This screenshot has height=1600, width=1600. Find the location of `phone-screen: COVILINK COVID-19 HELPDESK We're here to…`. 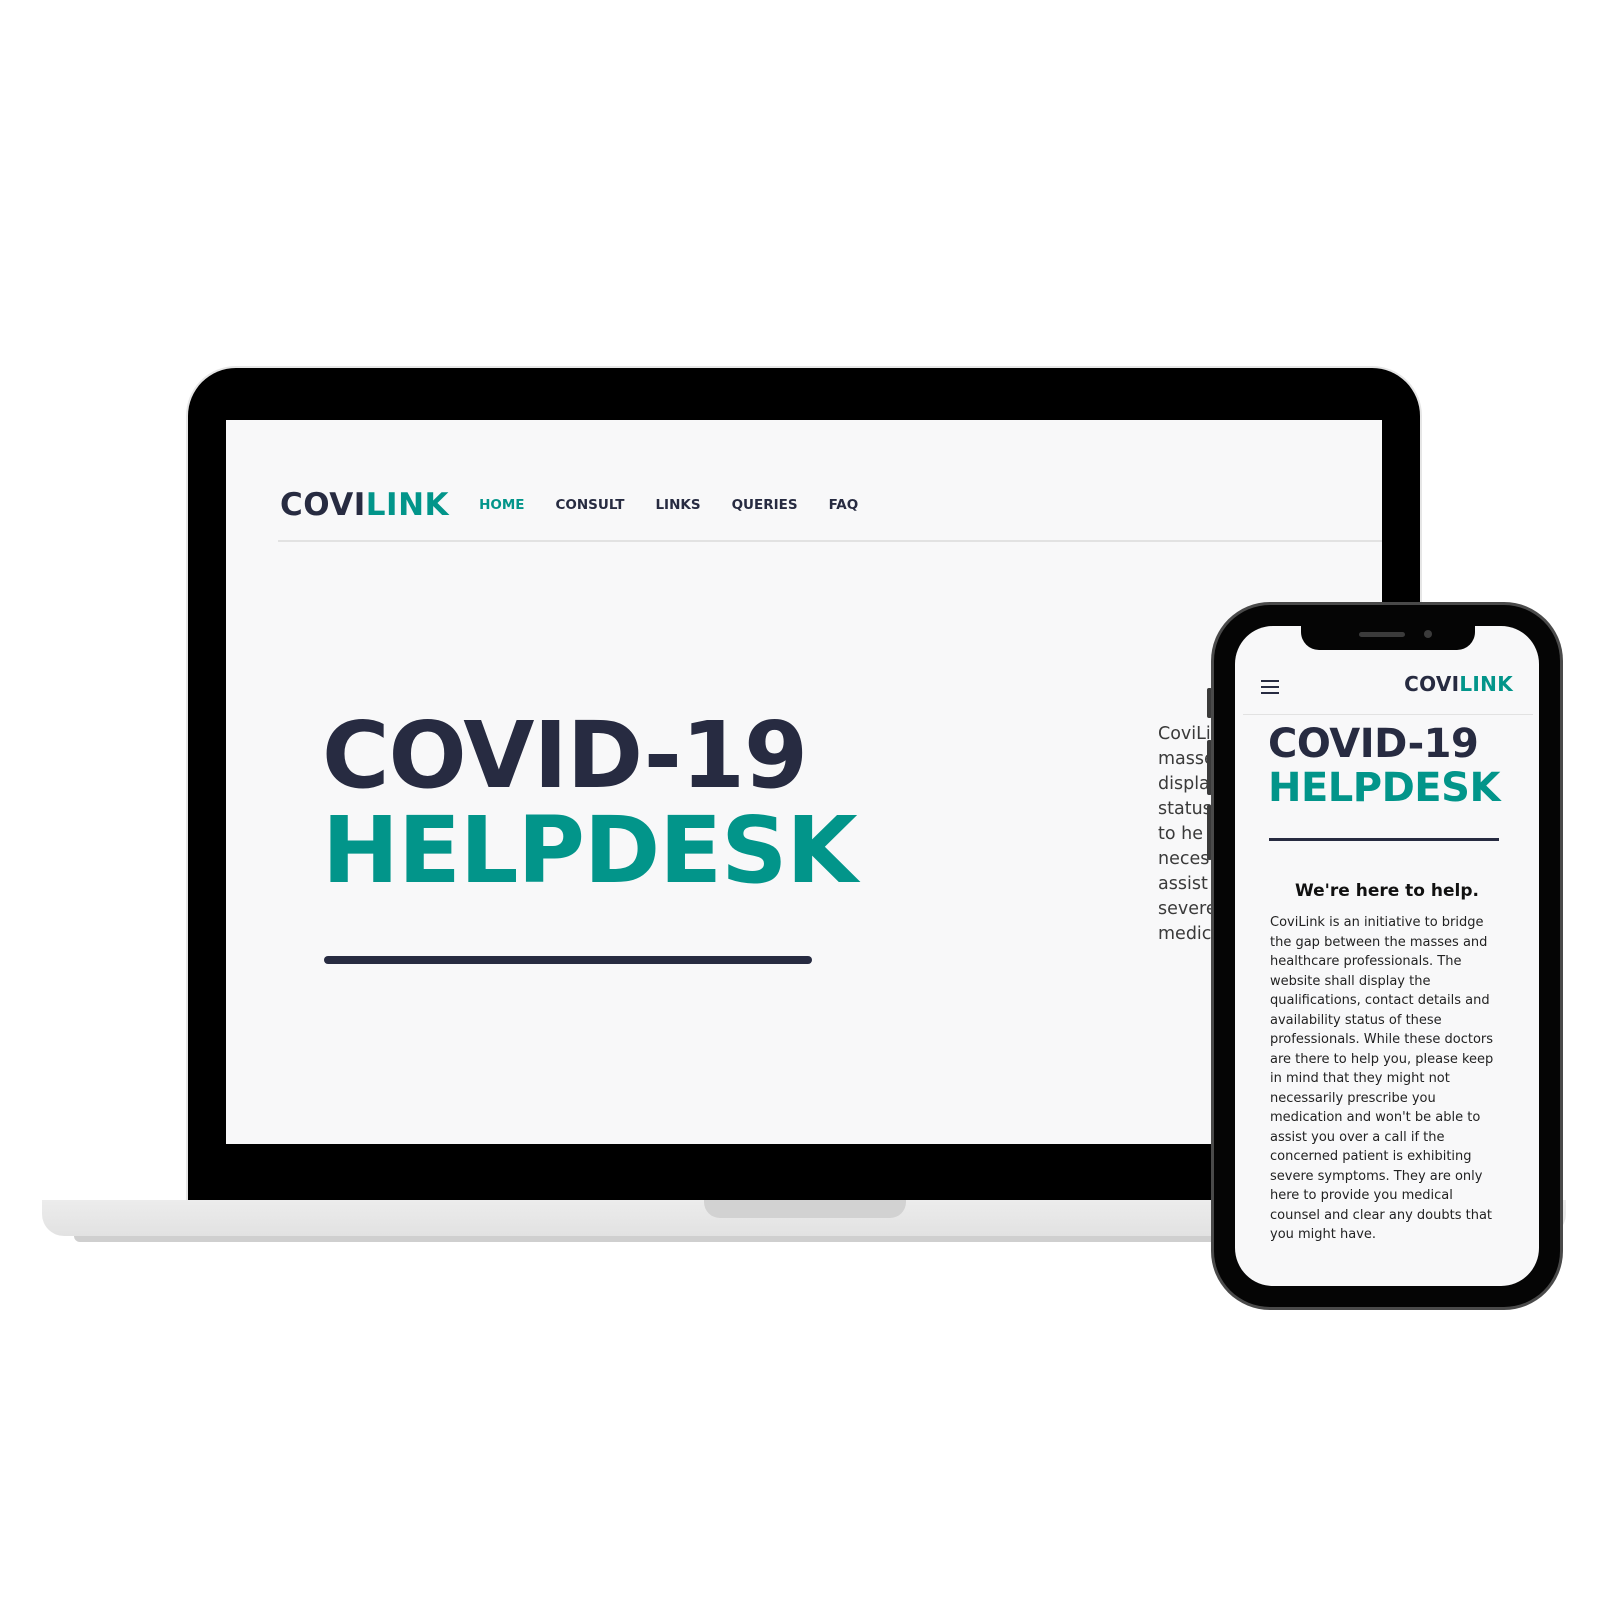

phone-screen: COVILINK COVID-19 HELPDESK We're here to… is located at coordinates (1387, 956).